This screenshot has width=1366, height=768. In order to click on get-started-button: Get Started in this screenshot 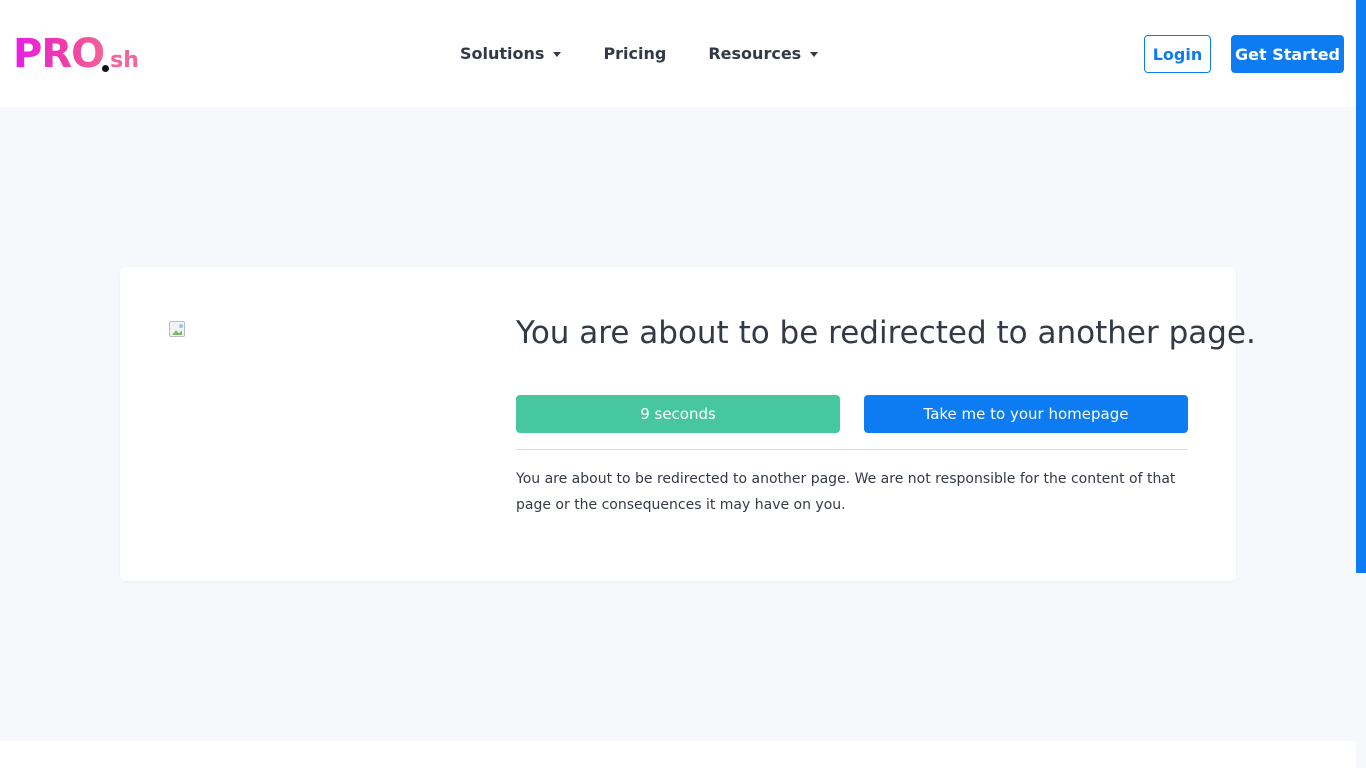, I will do `click(1287, 54)`.